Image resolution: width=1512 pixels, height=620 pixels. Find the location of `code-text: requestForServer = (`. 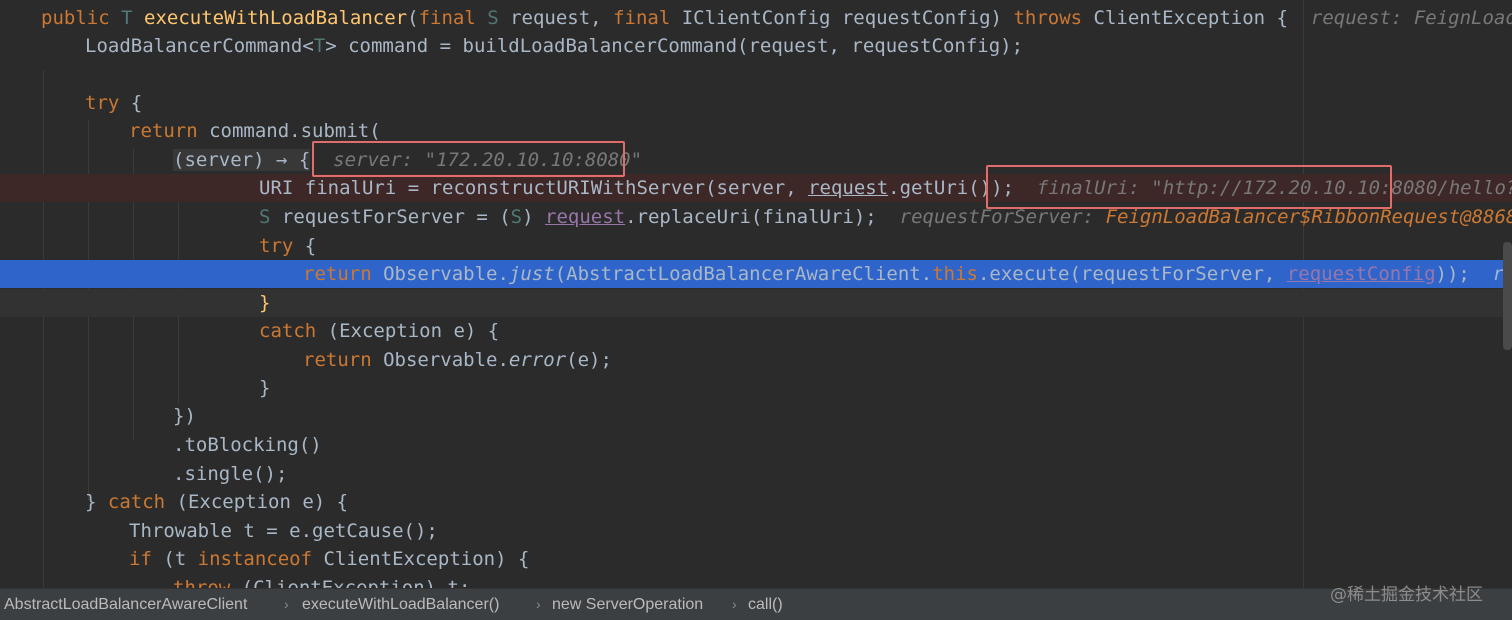

code-text: requestForServer = ( is located at coordinates (390, 217).